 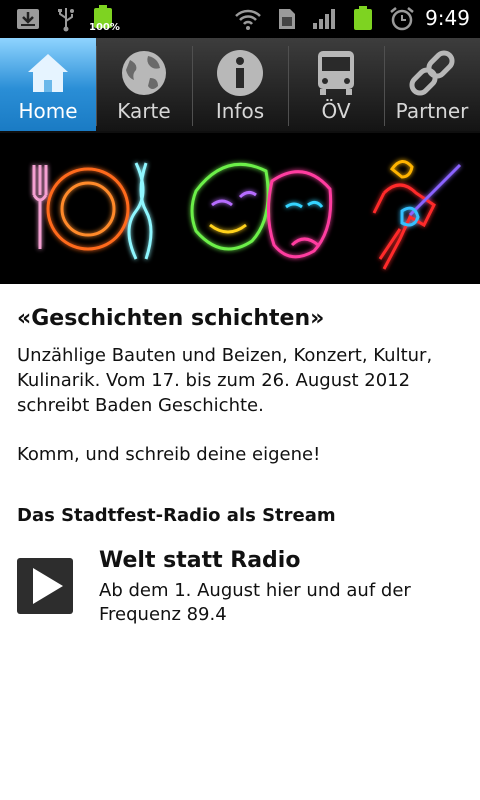 I want to click on info-icon, so click(x=240, y=73).